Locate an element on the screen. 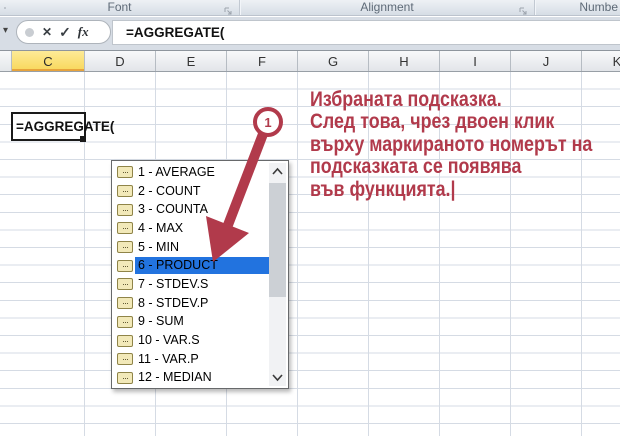 This screenshot has width=620, height=436. column-header: K is located at coordinates (601, 61).